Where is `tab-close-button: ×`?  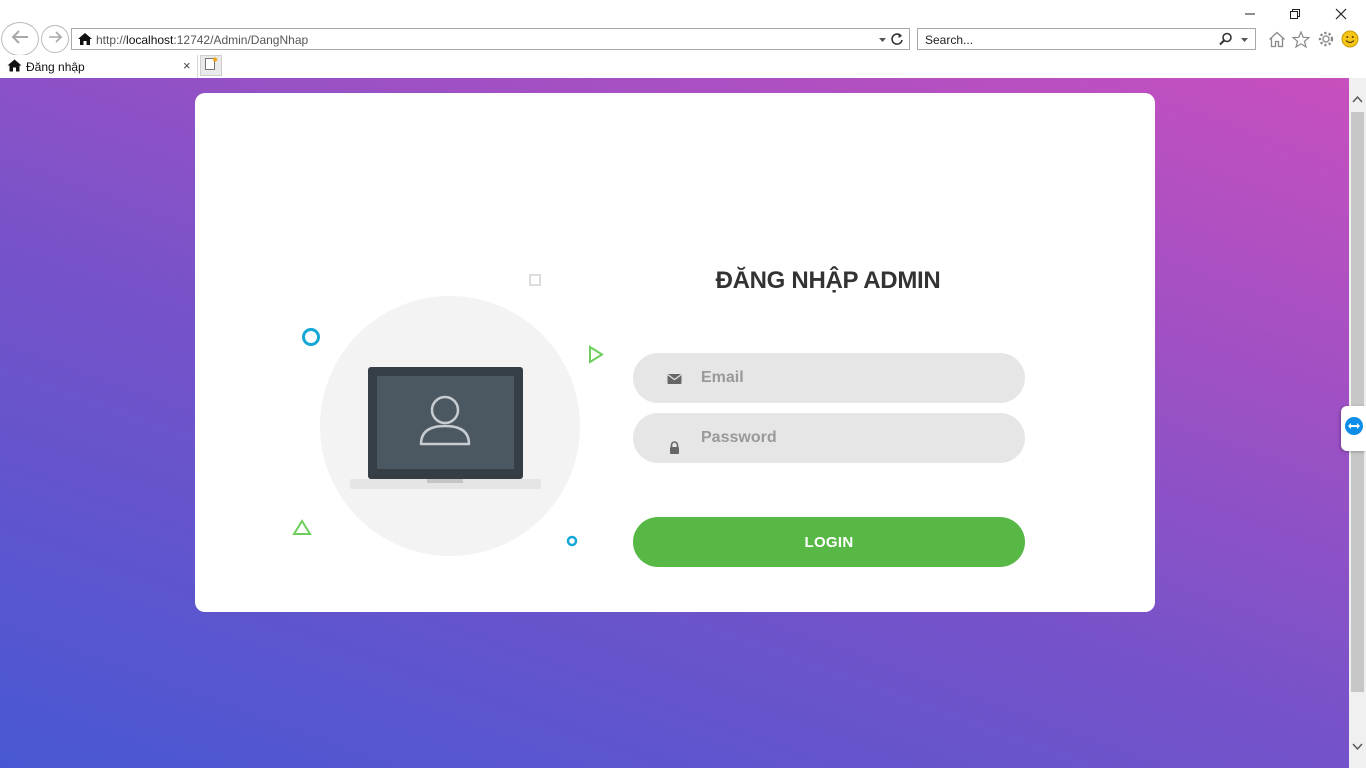
tab-close-button: × is located at coordinates (187, 65).